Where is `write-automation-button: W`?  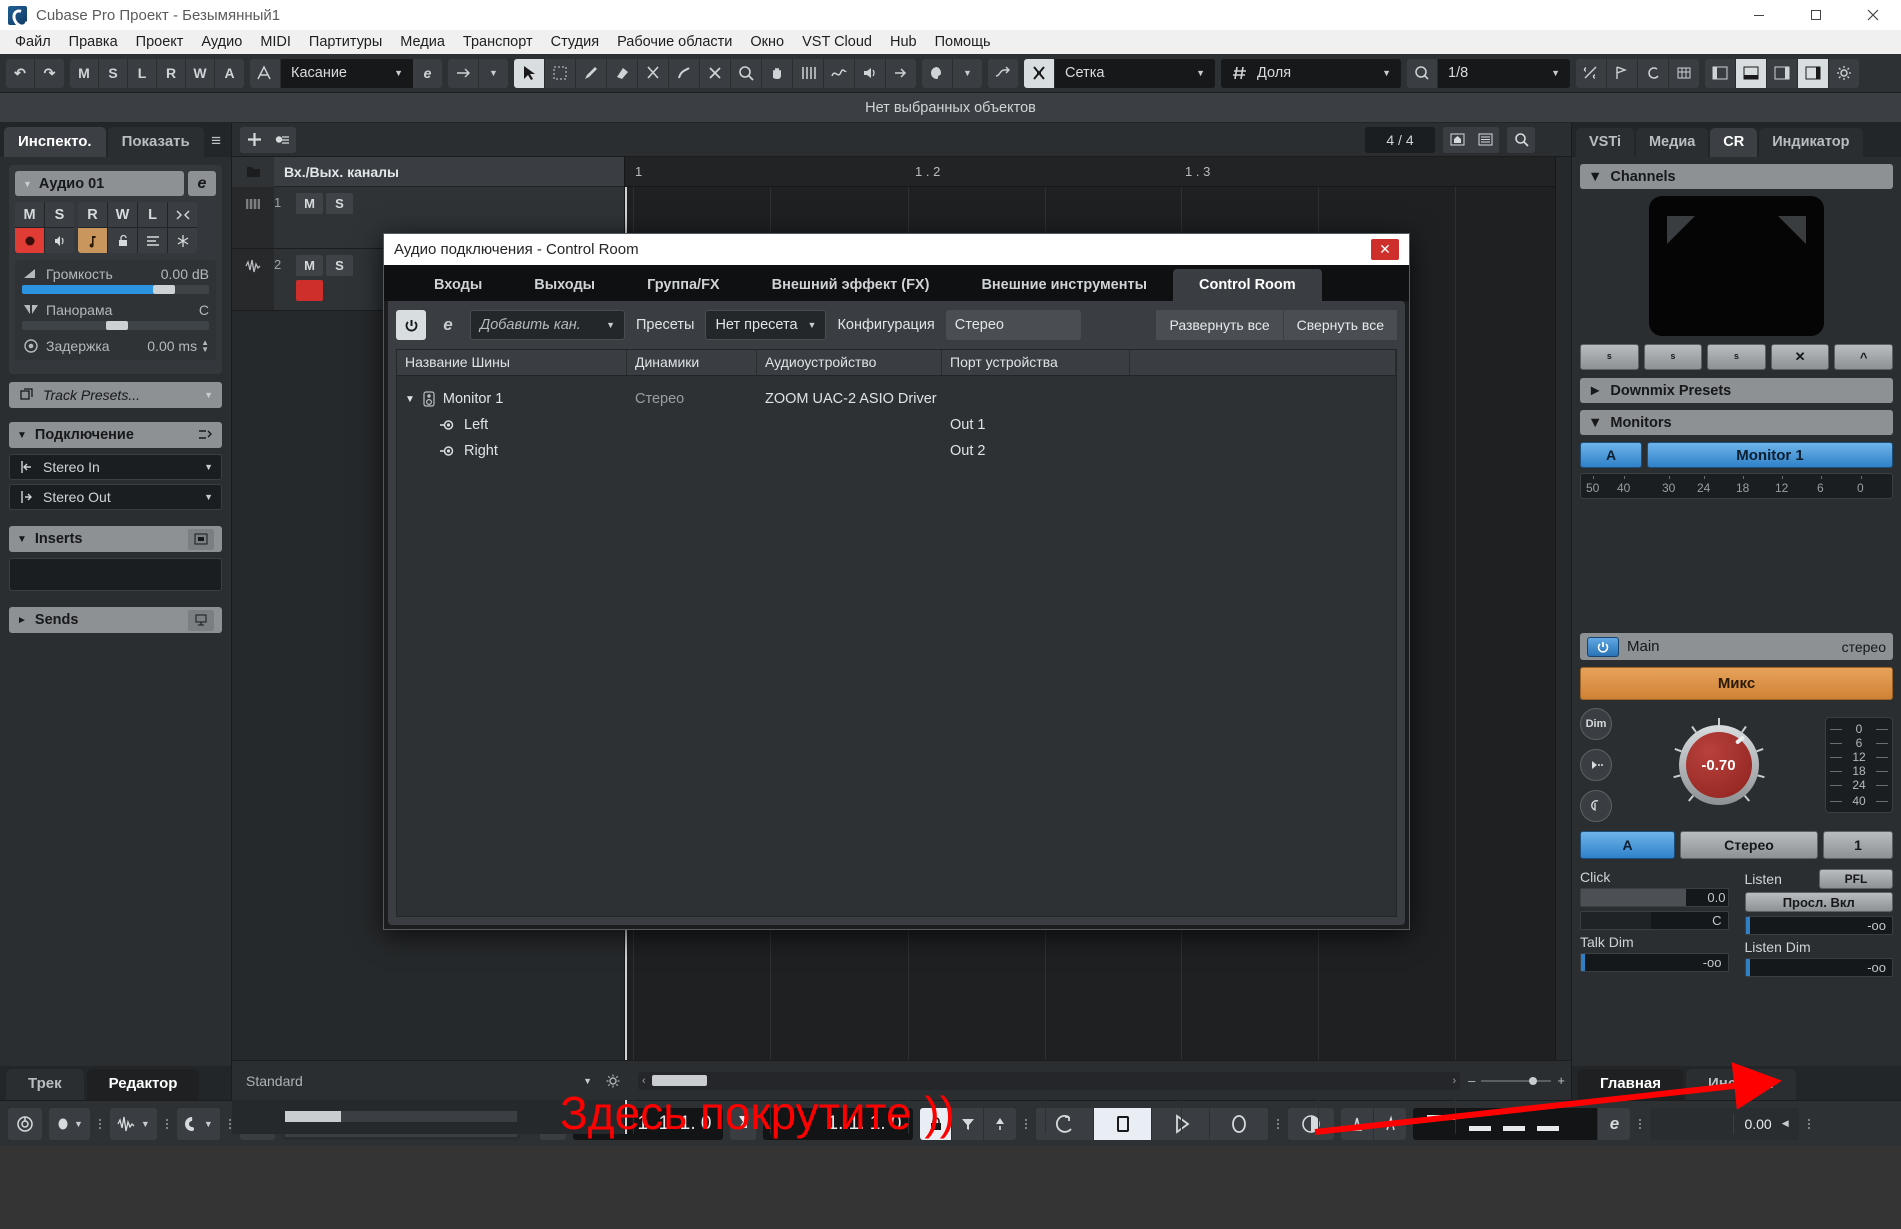 write-automation-button: W is located at coordinates (122, 214).